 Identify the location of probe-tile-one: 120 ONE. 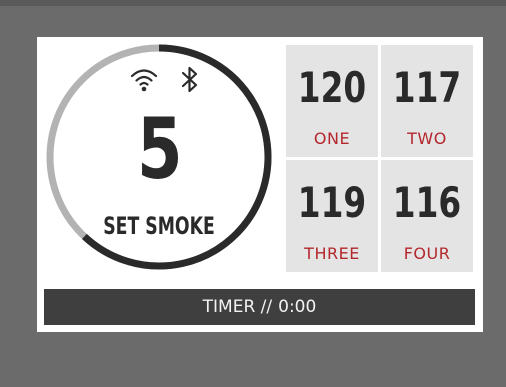
(332, 101).